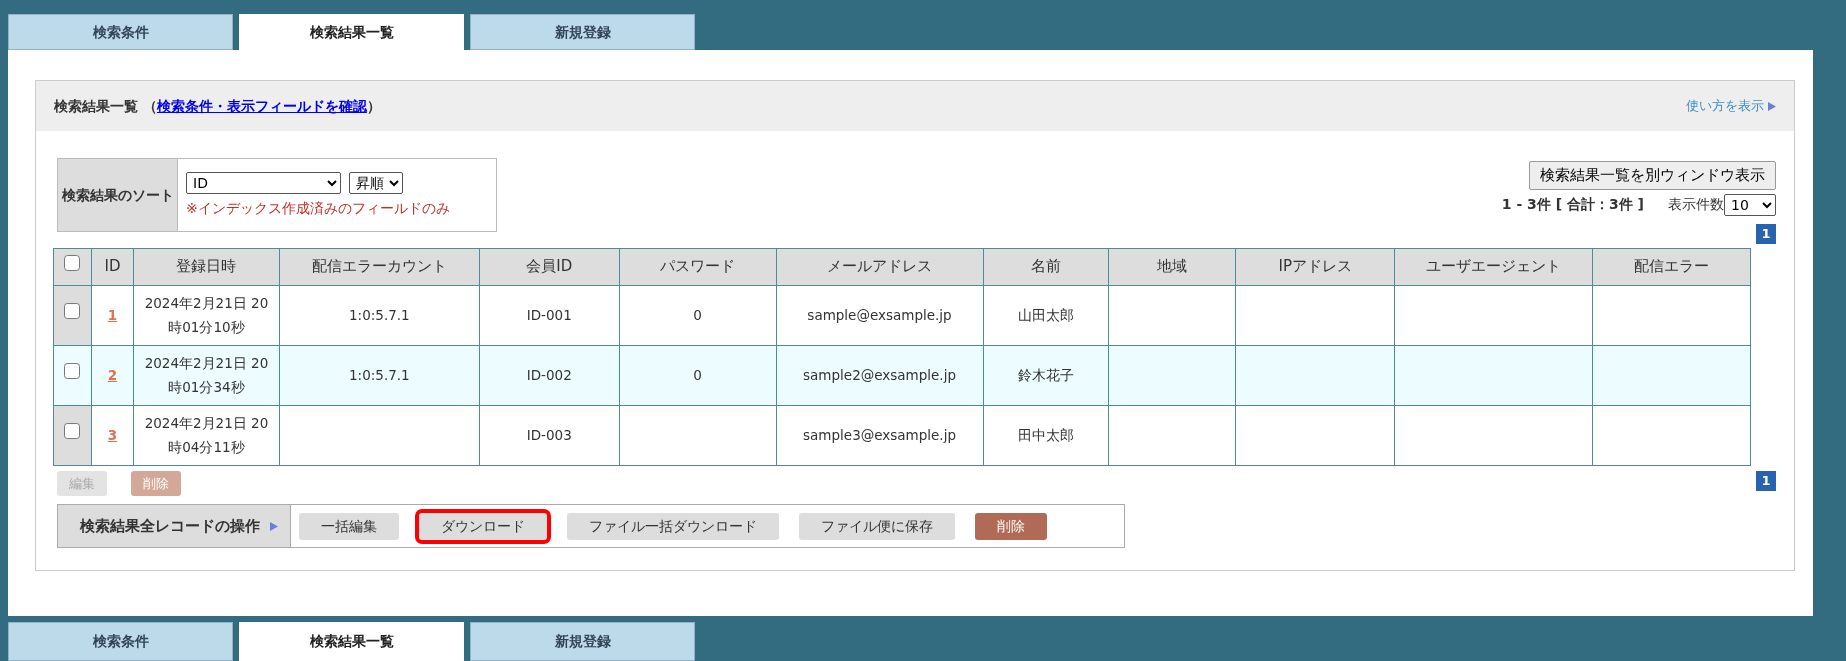 This screenshot has height=661, width=1846. What do you see at coordinates (1045, 314) in the screenshot?
I see `table-cell: 山田太郎` at bounding box center [1045, 314].